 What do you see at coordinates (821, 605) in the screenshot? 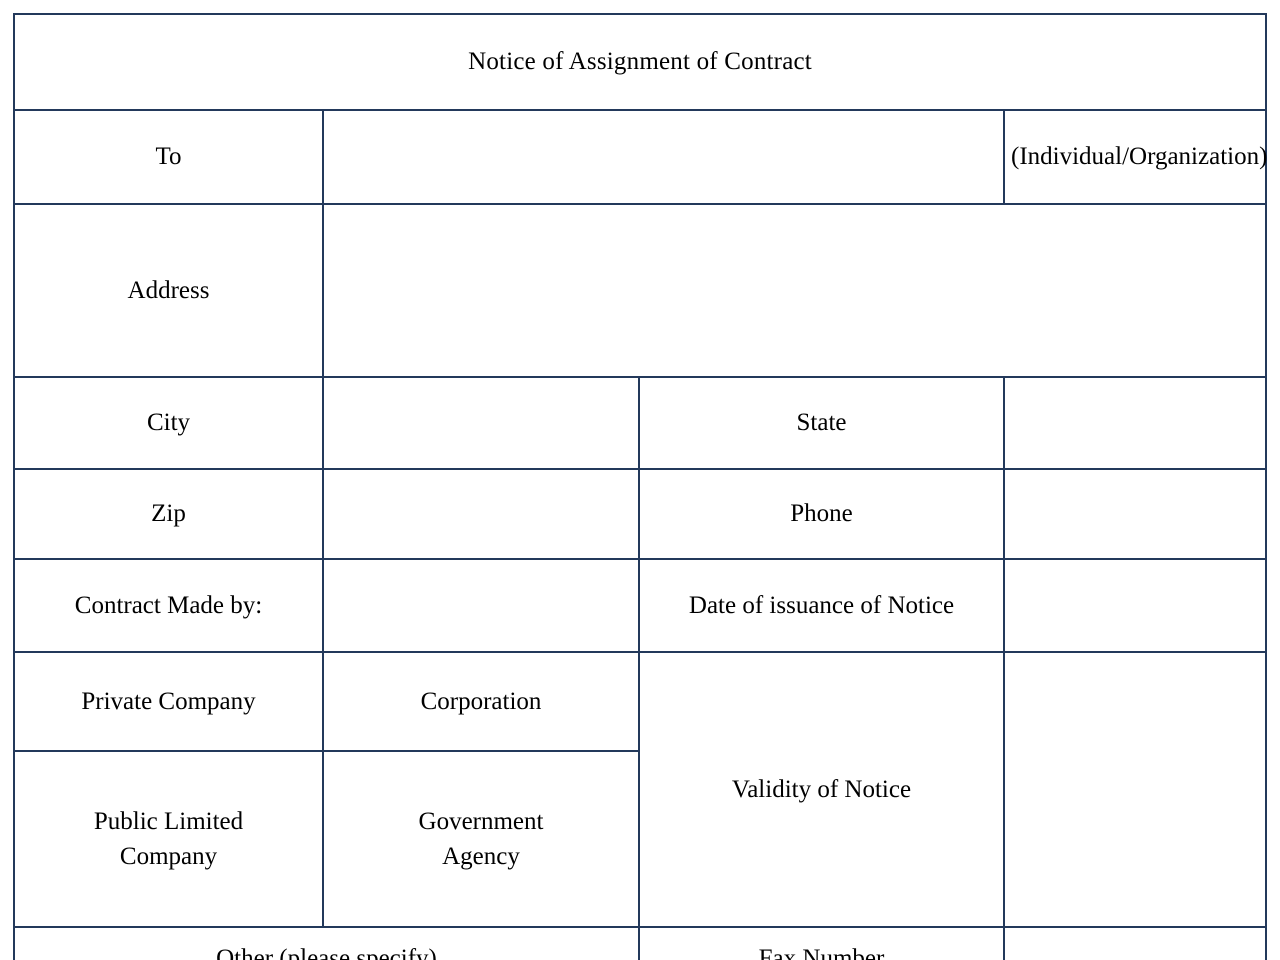
I see `date-of-issuance-label: Date of issuance of Notice` at bounding box center [821, 605].